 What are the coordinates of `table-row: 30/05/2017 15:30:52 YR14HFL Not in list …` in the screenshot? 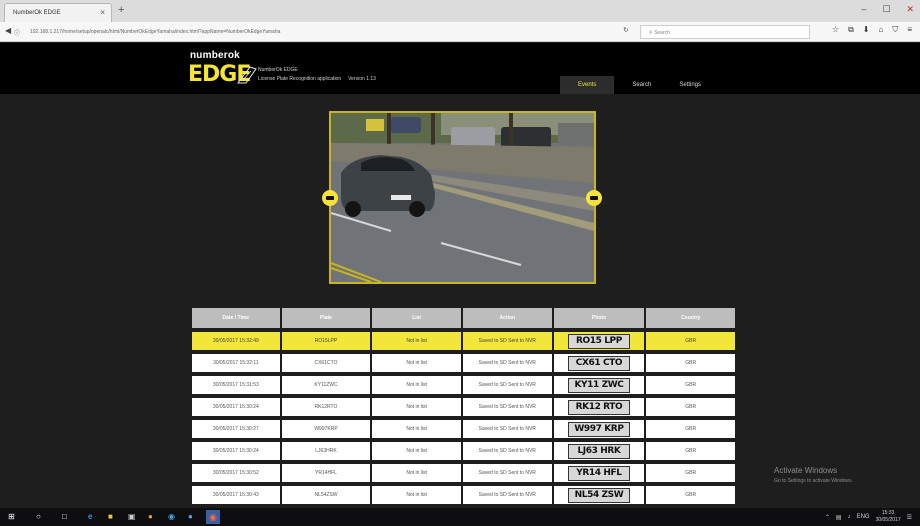 It's located at (463, 473).